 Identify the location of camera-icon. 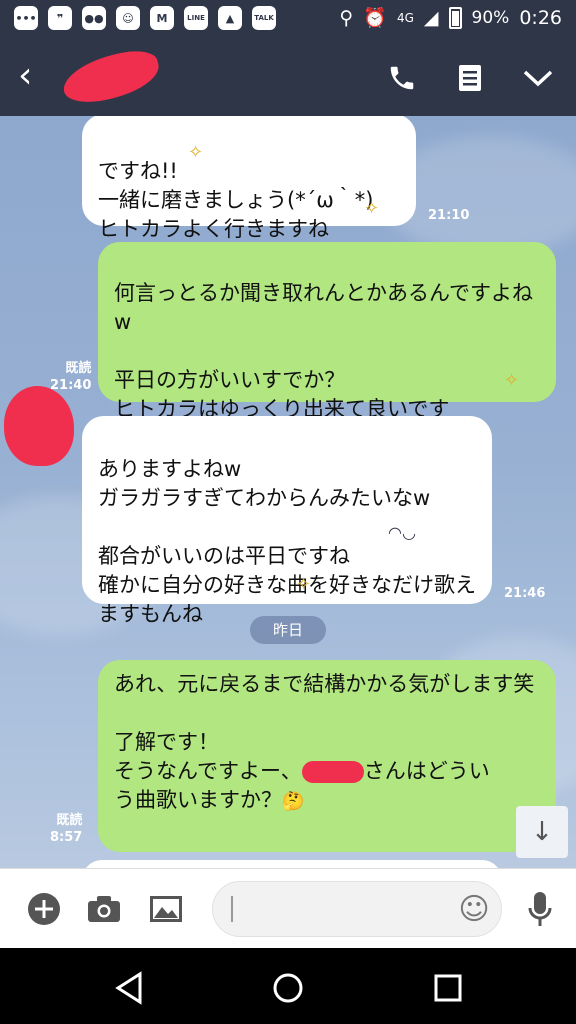
(104, 909).